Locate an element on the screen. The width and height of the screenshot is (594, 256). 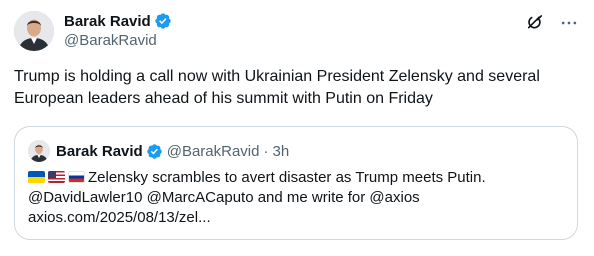
author-handle: @BarakRavid is located at coordinates (118, 40).